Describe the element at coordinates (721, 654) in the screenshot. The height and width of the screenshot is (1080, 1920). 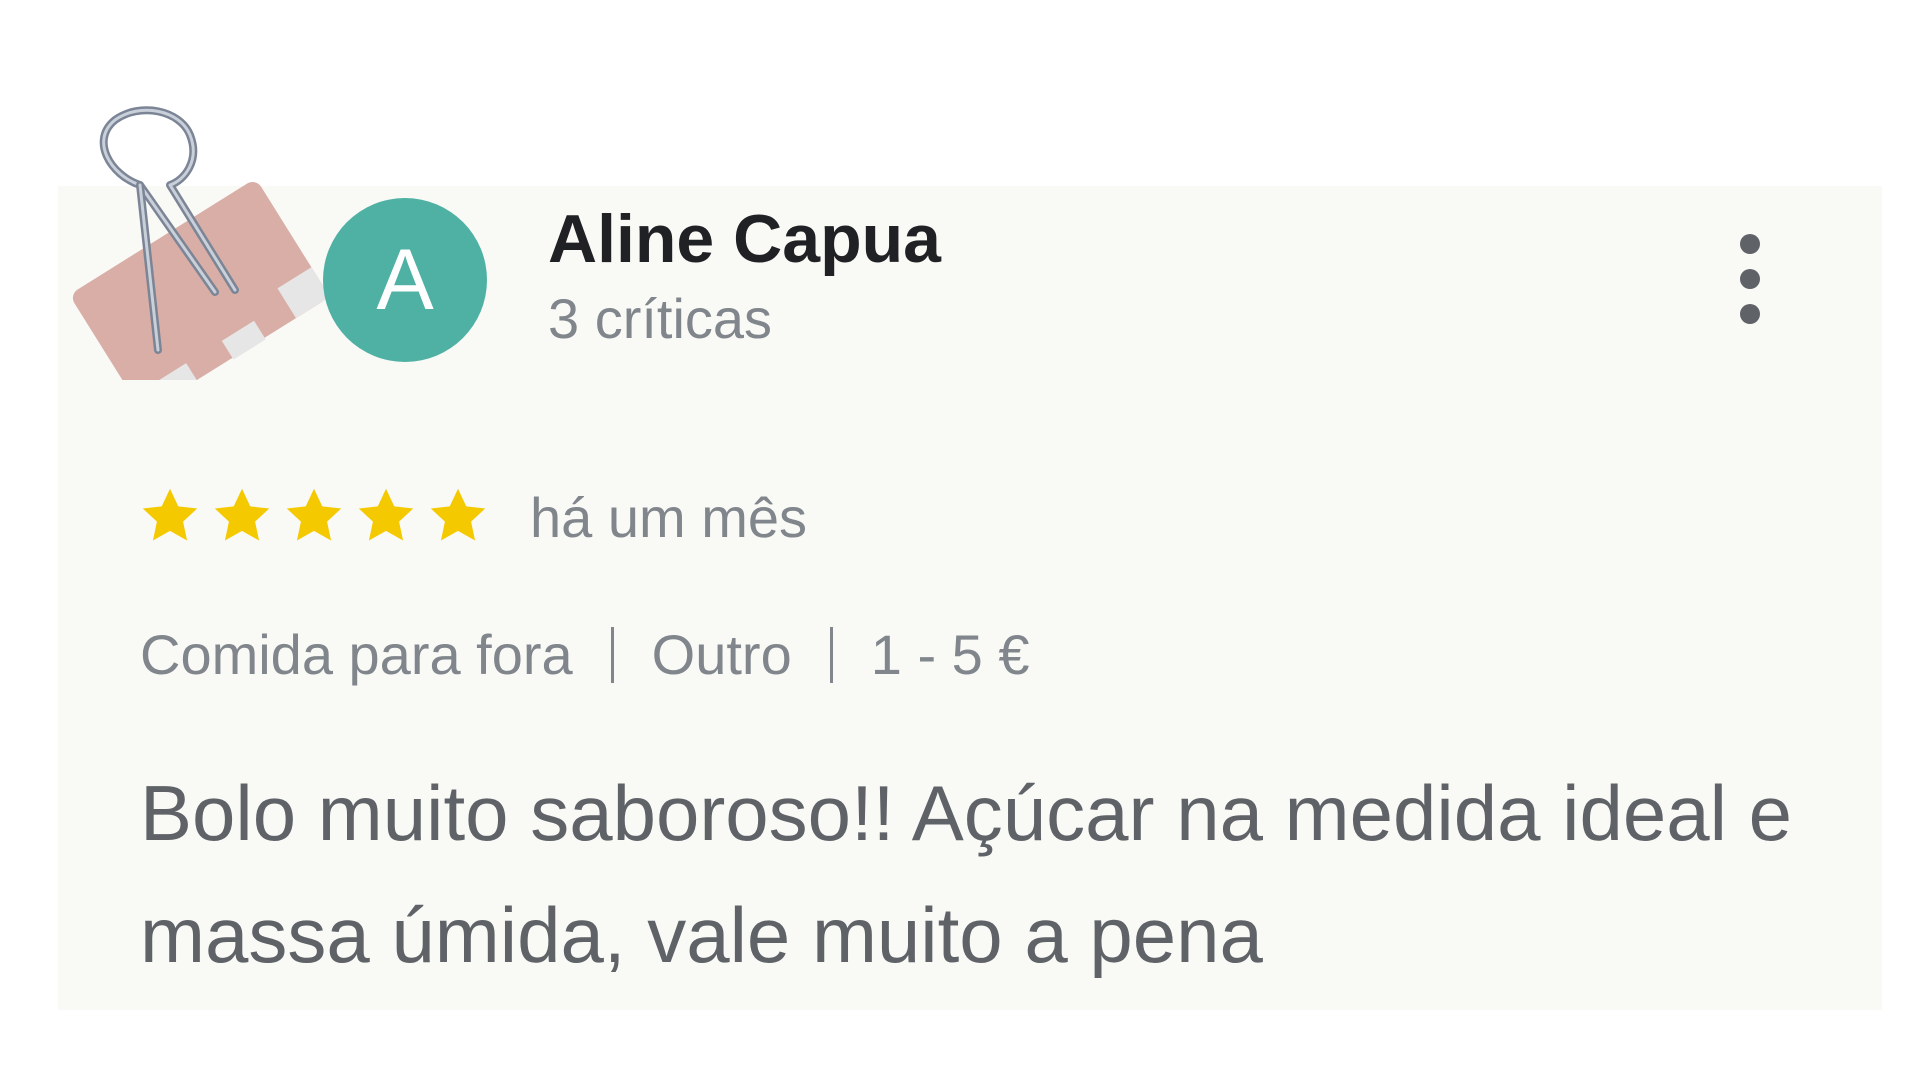
I see `meta-meal-type: Outro` at that location.